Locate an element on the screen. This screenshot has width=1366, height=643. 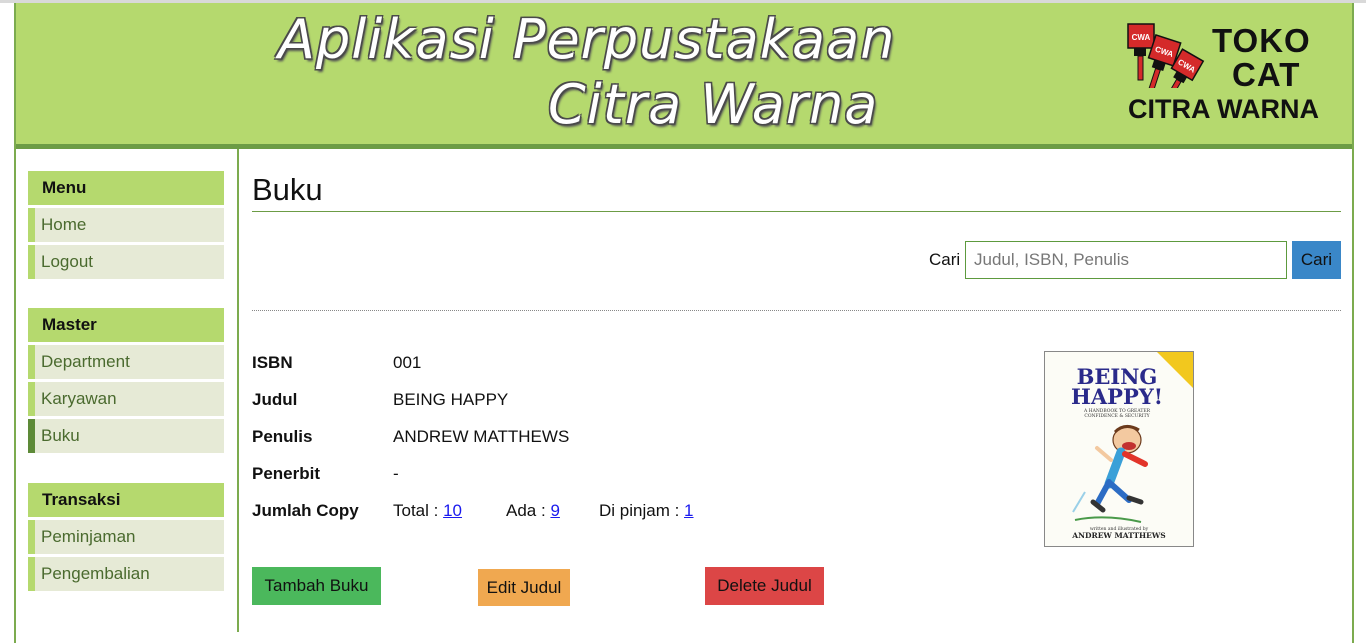
sidebar-group-title: Master is located at coordinates (126, 325).